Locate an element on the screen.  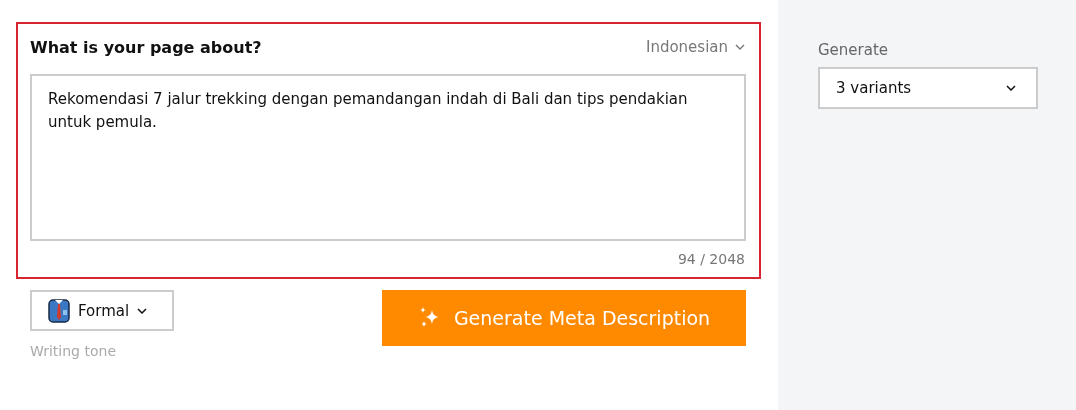
variants-dropdown: 3 variants is located at coordinates (928, 88).